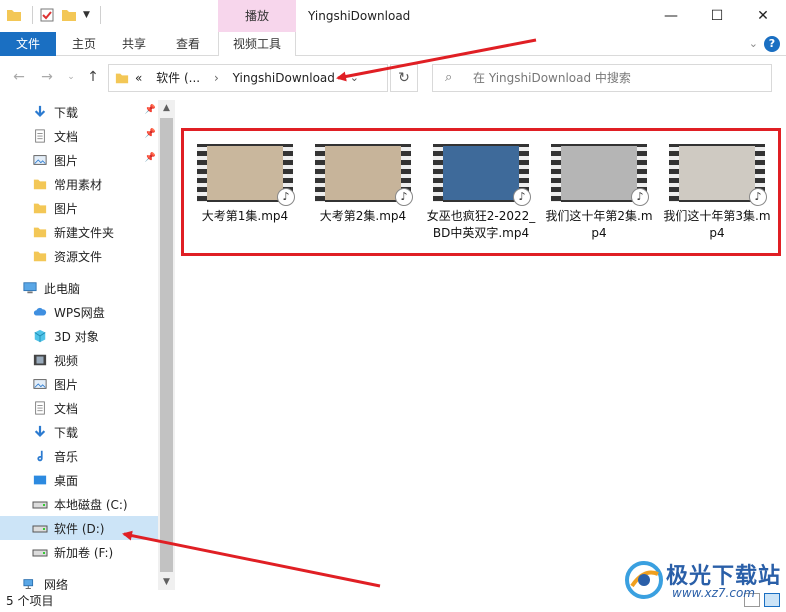 This screenshot has height=612, width=786. I want to click on chevron-down-icon: ⌄, so click(71, 77).